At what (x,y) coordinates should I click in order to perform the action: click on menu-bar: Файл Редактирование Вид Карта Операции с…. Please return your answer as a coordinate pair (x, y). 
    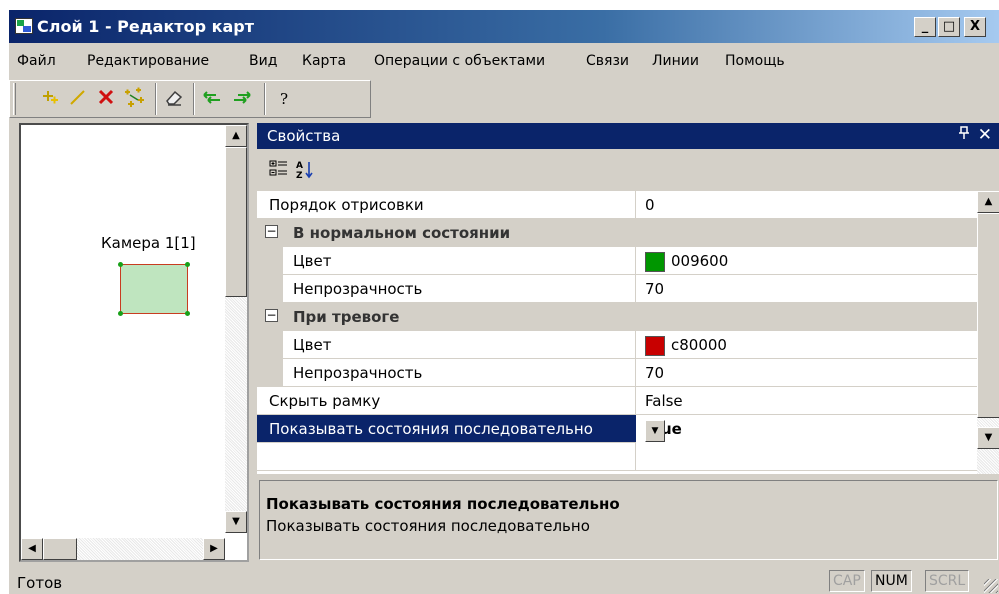
    Looking at the image, I should click on (504, 61).